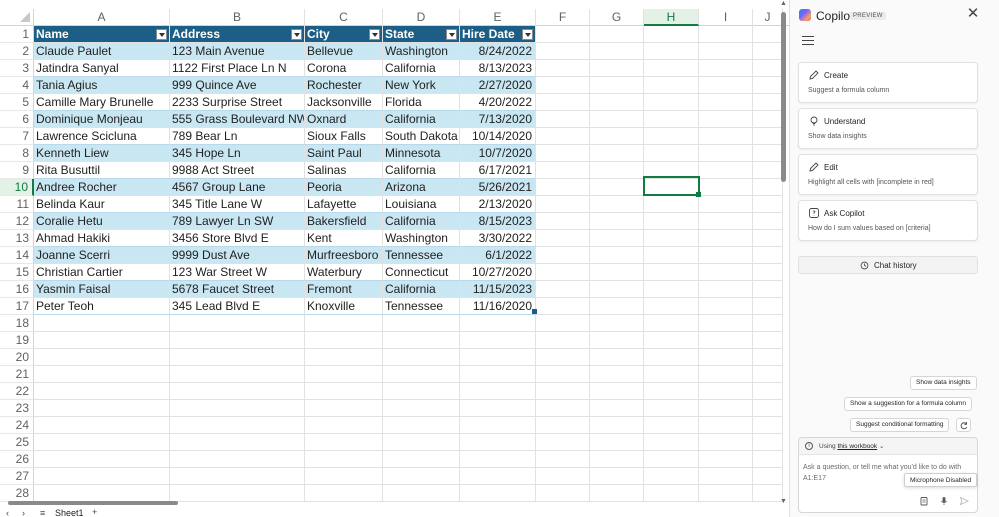  What do you see at coordinates (237, 170) in the screenshot?
I see `cell-address: 9988 Act Street` at bounding box center [237, 170].